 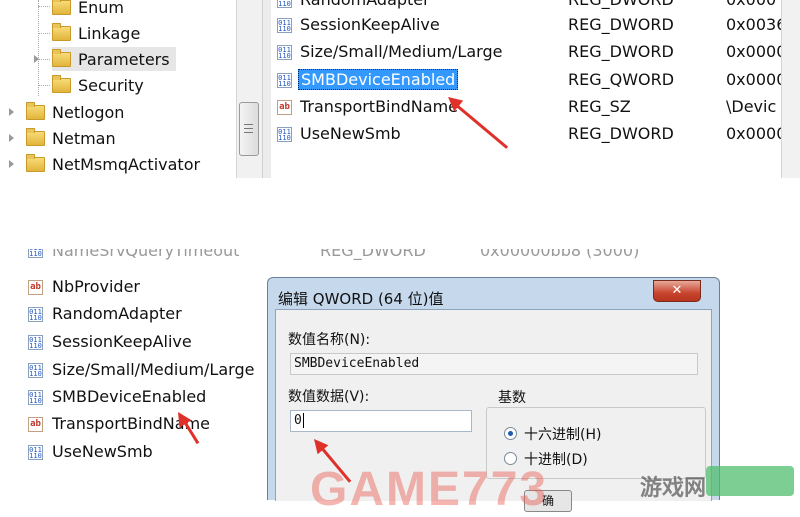 What do you see at coordinates (88, 112) in the screenshot?
I see `tree-item-label: Netlogon` at bounding box center [88, 112].